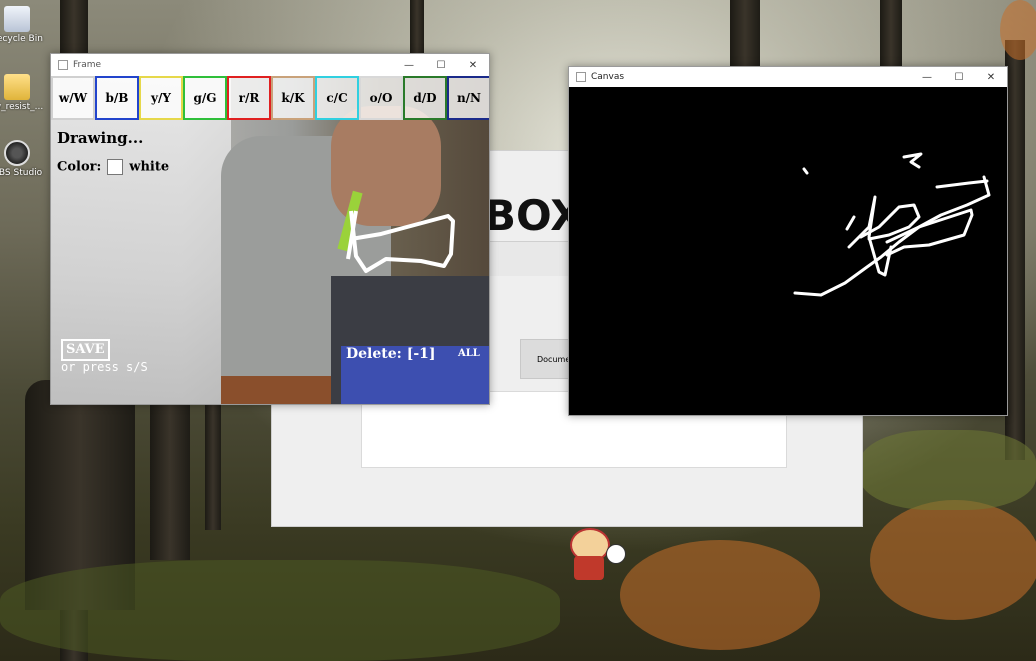 This screenshot has width=1036, height=661. What do you see at coordinates (374, 354) in the screenshot?
I see `delete-text: Delete:` at bounding box center [374, 354].